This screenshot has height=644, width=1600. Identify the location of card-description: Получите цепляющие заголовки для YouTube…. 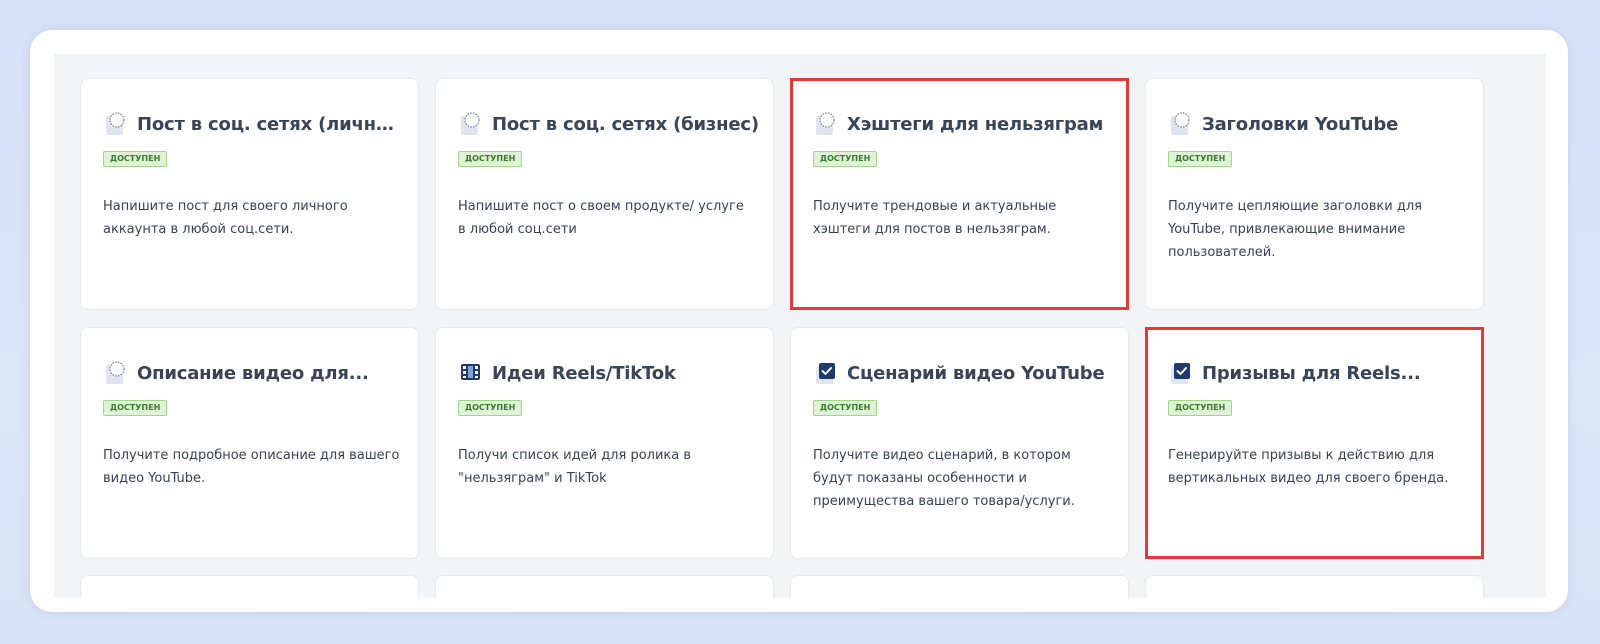
(1295, 229).